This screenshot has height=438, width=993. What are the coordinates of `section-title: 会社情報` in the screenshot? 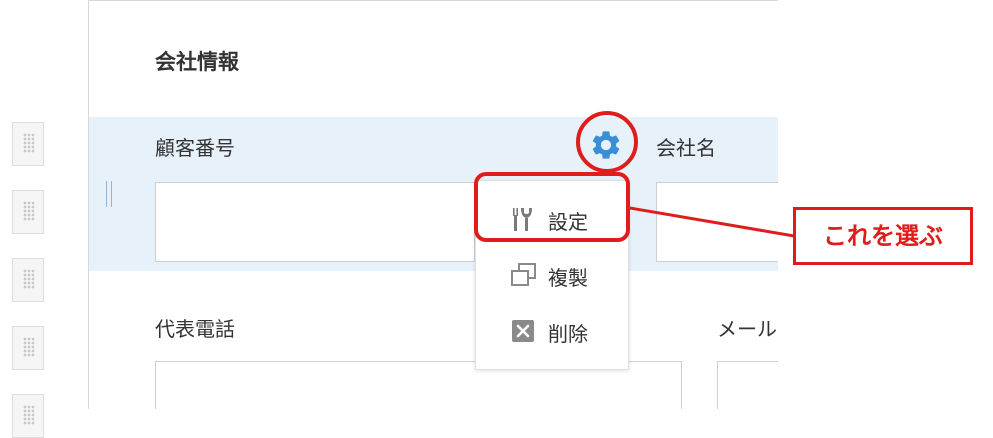 It's located at (197, 62).